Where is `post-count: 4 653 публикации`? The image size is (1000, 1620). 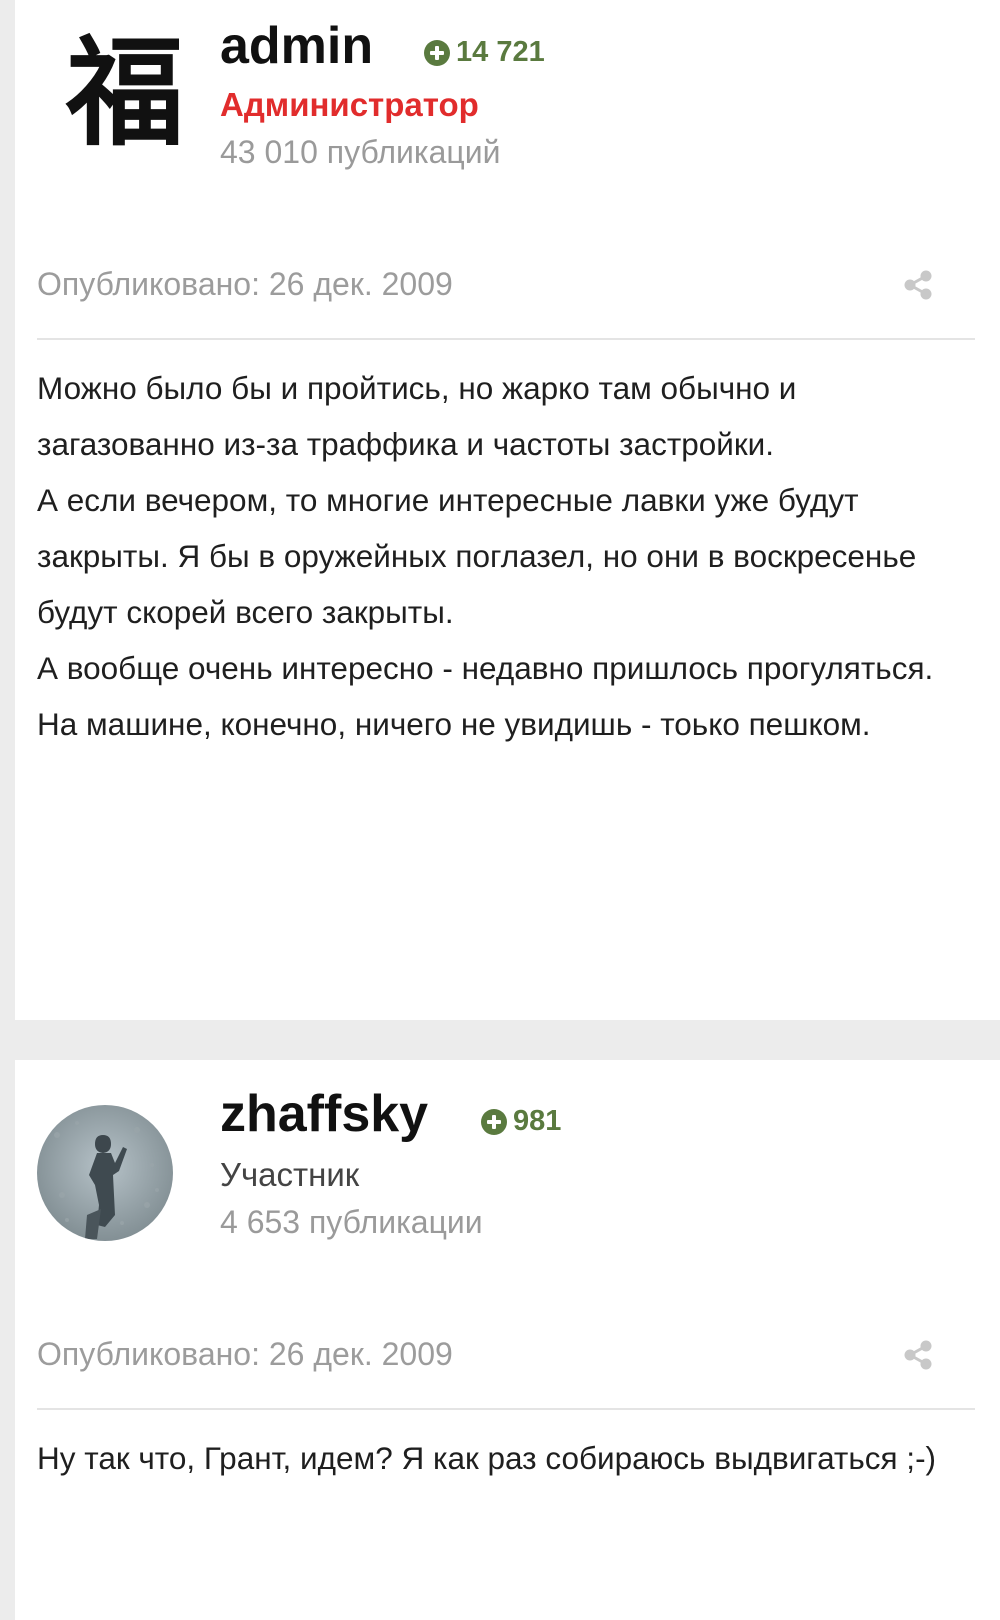
post-count: 4 653 публикации is located at coordinates (351, 1222).